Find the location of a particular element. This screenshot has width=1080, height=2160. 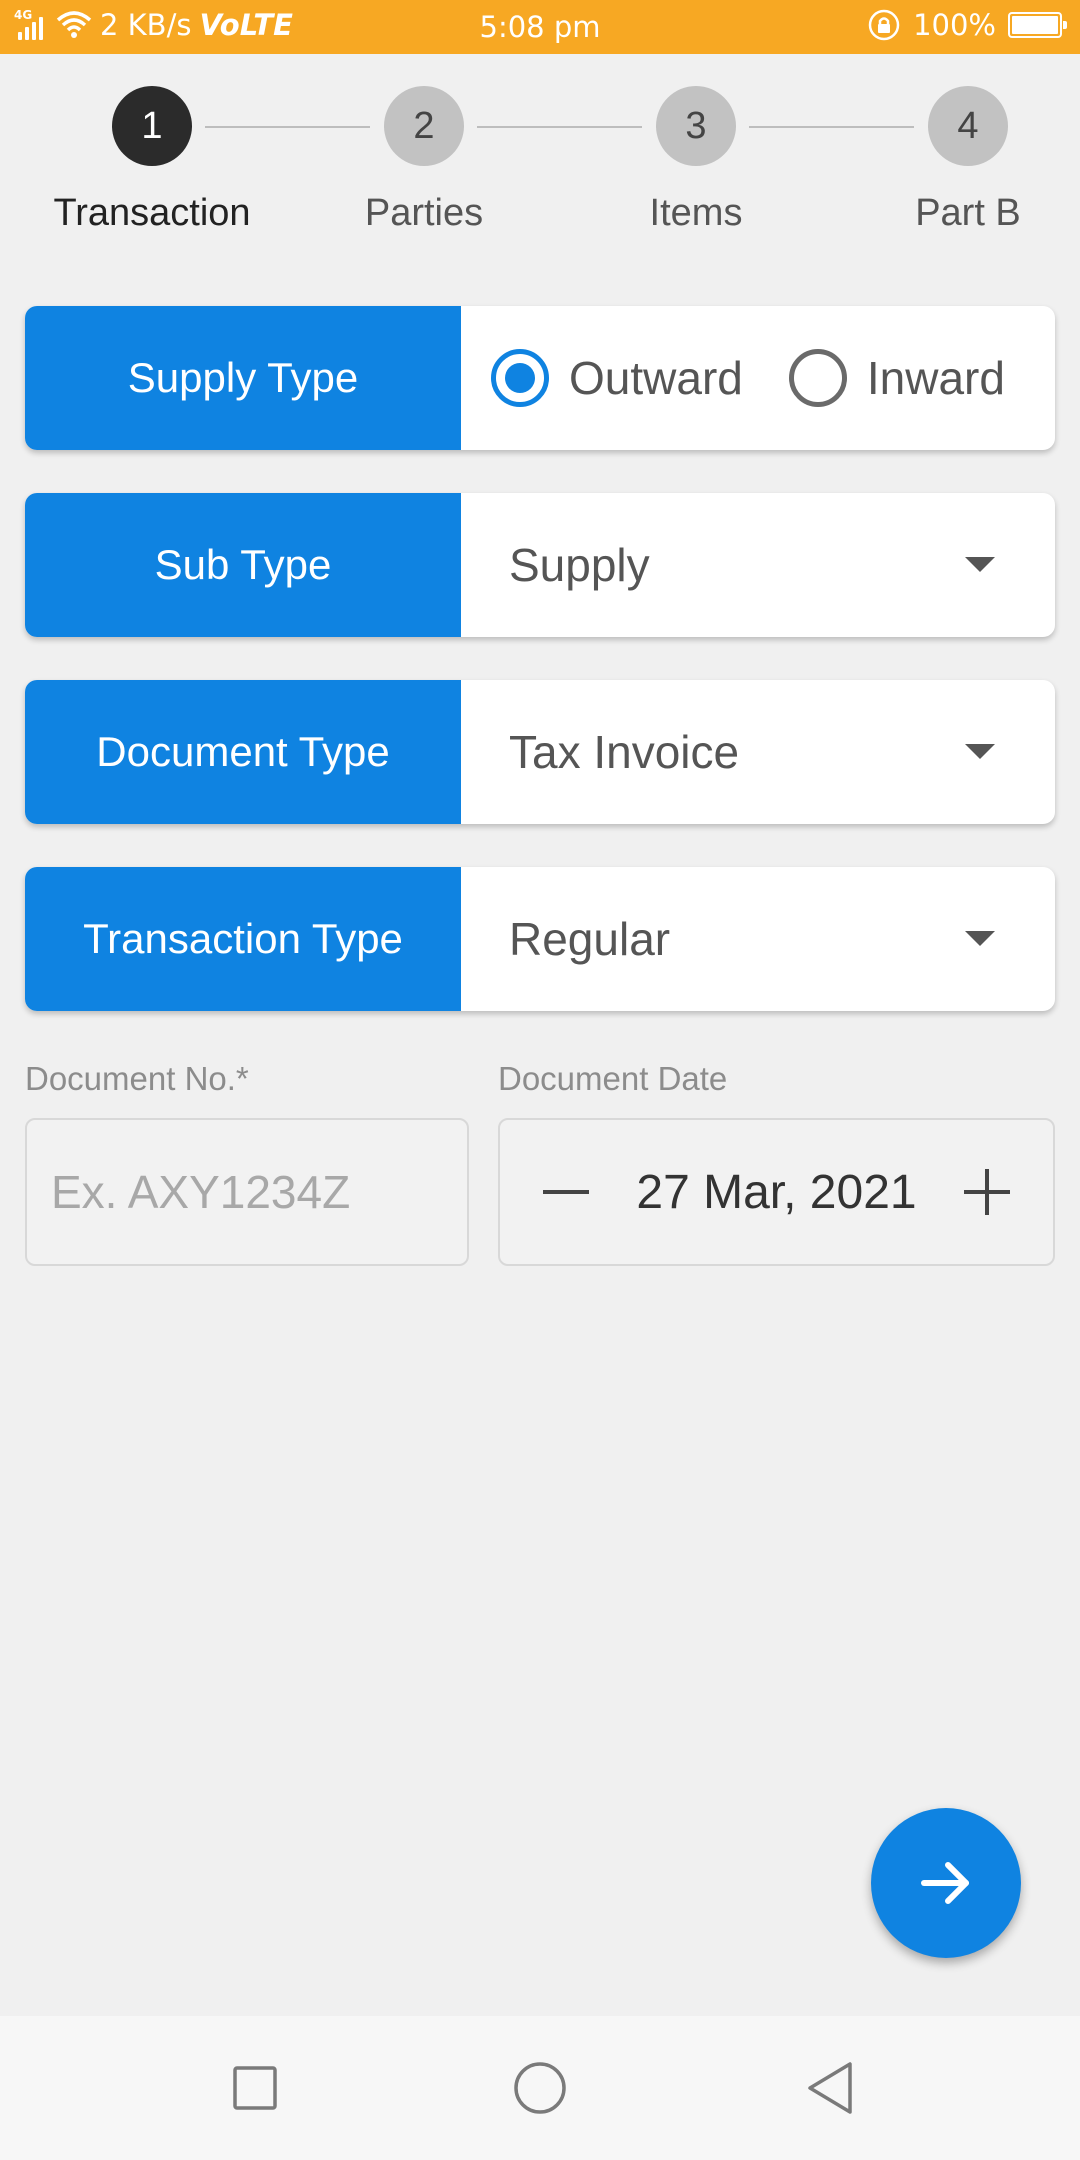

step-items: 3 Items is located at coordinates (696, 160).